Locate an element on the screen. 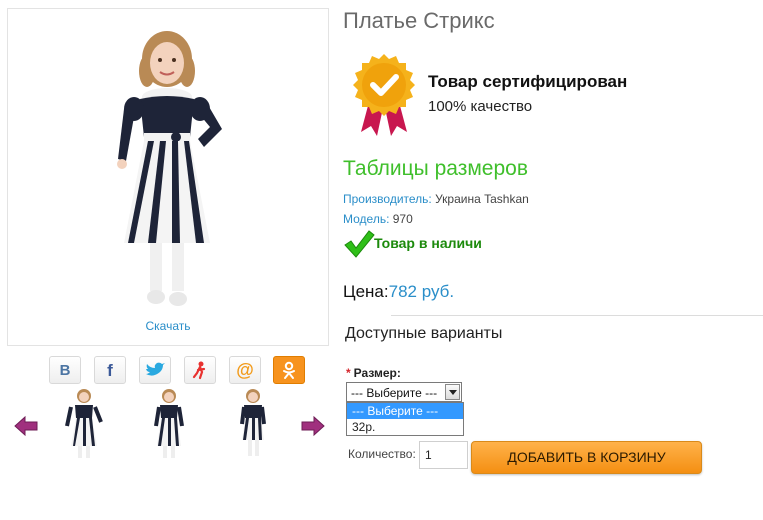  girl-in-dress-photo is located at coordinates (169, 168).